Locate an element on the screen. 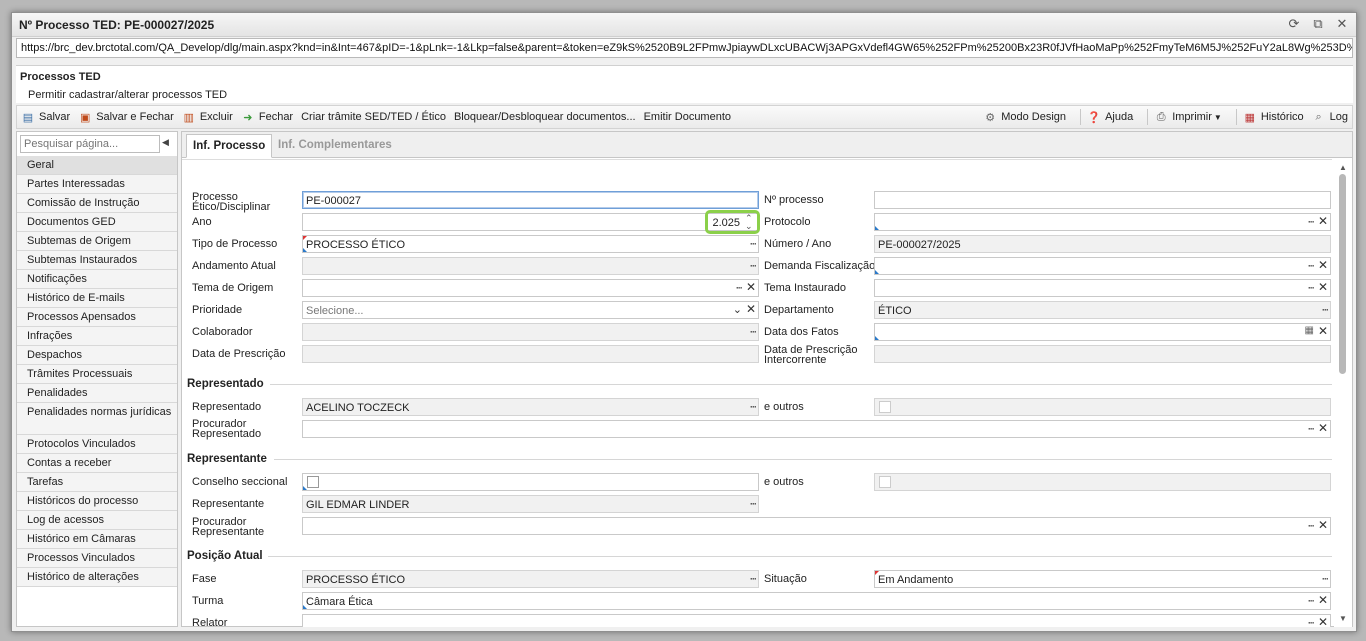  scrollbar-thumb is located at coordinates (1342, 274).